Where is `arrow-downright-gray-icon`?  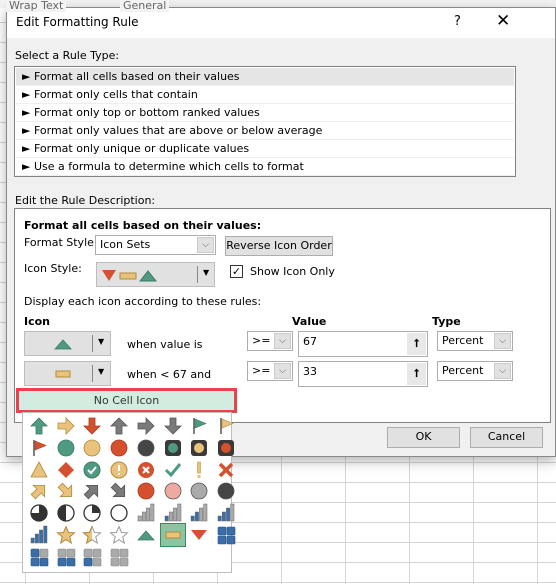 arrow-downright-gray-icon is located at coordinates (119, 491).